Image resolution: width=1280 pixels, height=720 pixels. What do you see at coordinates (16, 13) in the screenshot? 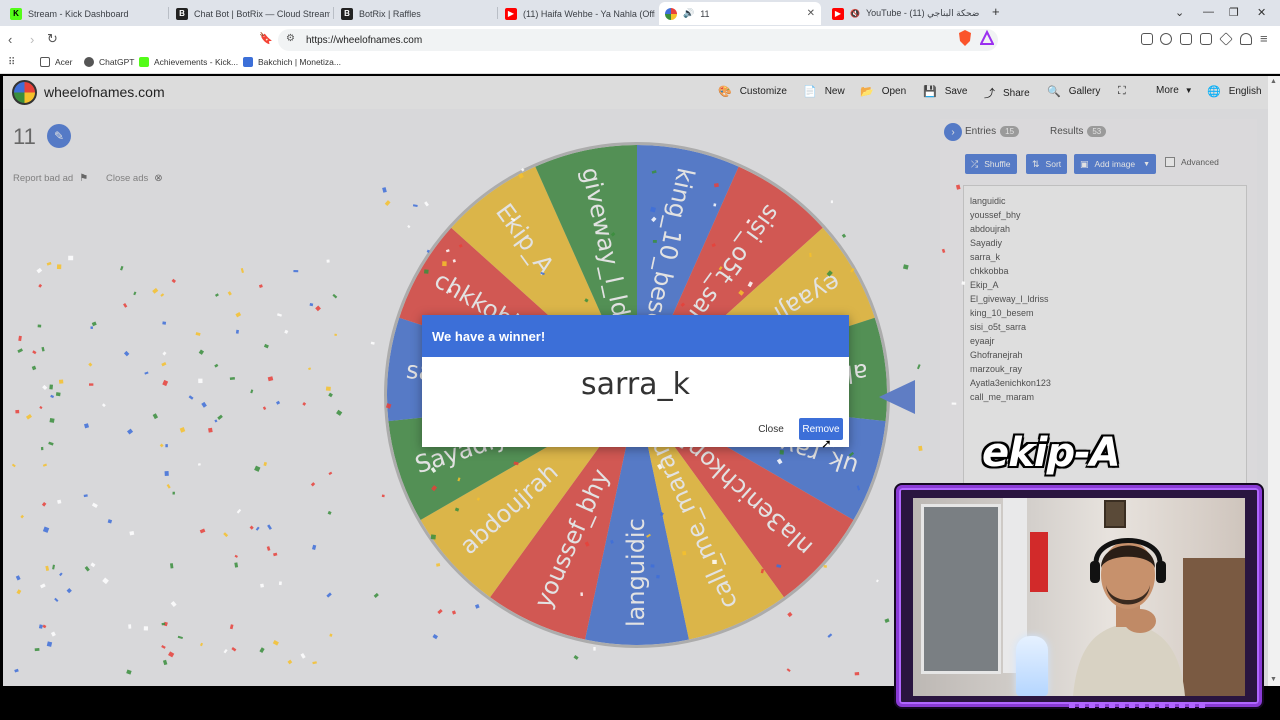
I see `kick-icon: K` at bounding box center [16, 13].